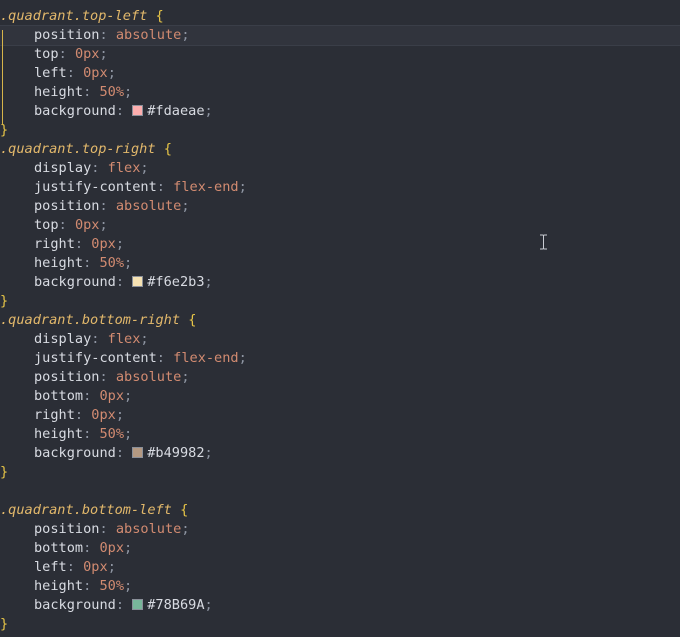 The image size is (680, 637). I want to click on css-selector: .quadrant.top-right, so click(78, 149).